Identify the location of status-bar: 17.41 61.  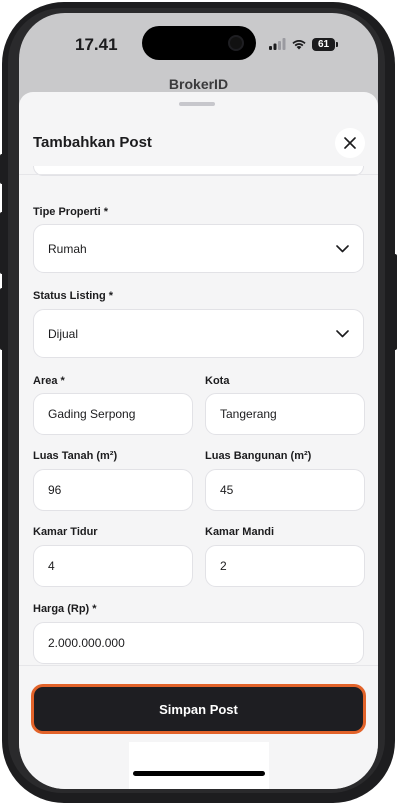
(198, 45).